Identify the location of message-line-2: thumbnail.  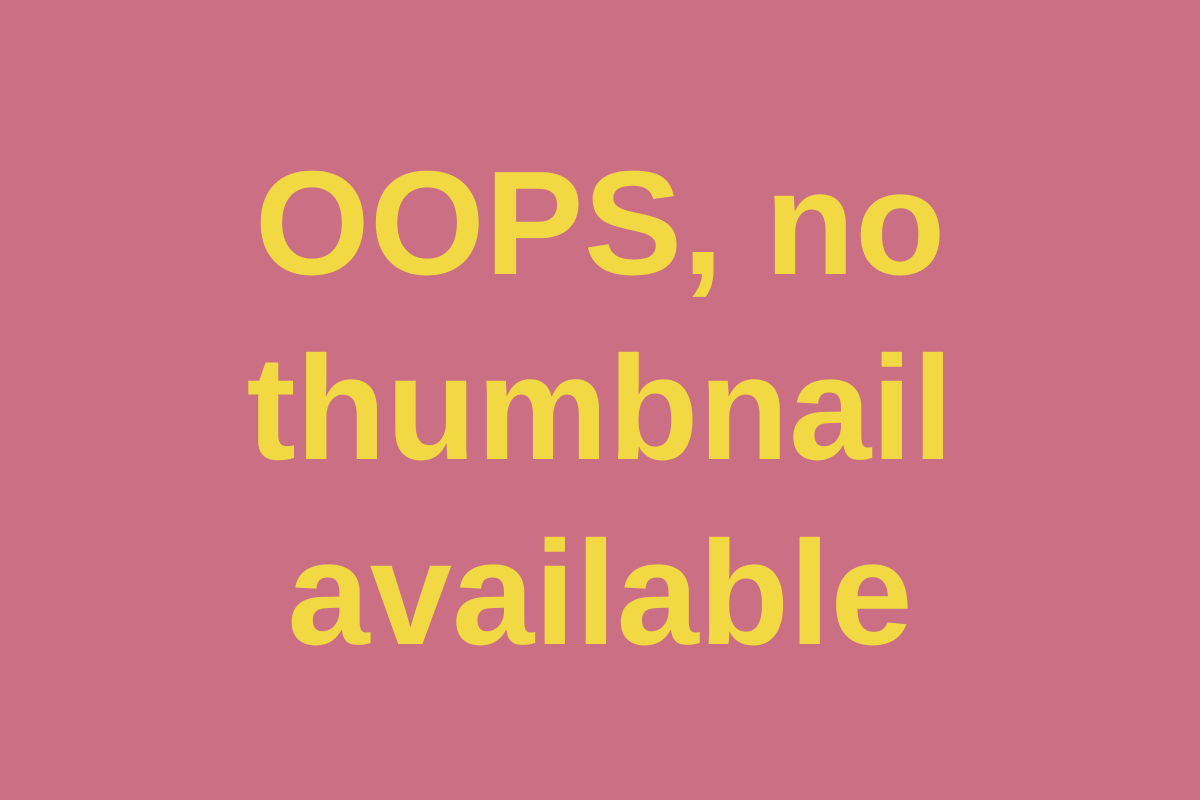
(600, 408).